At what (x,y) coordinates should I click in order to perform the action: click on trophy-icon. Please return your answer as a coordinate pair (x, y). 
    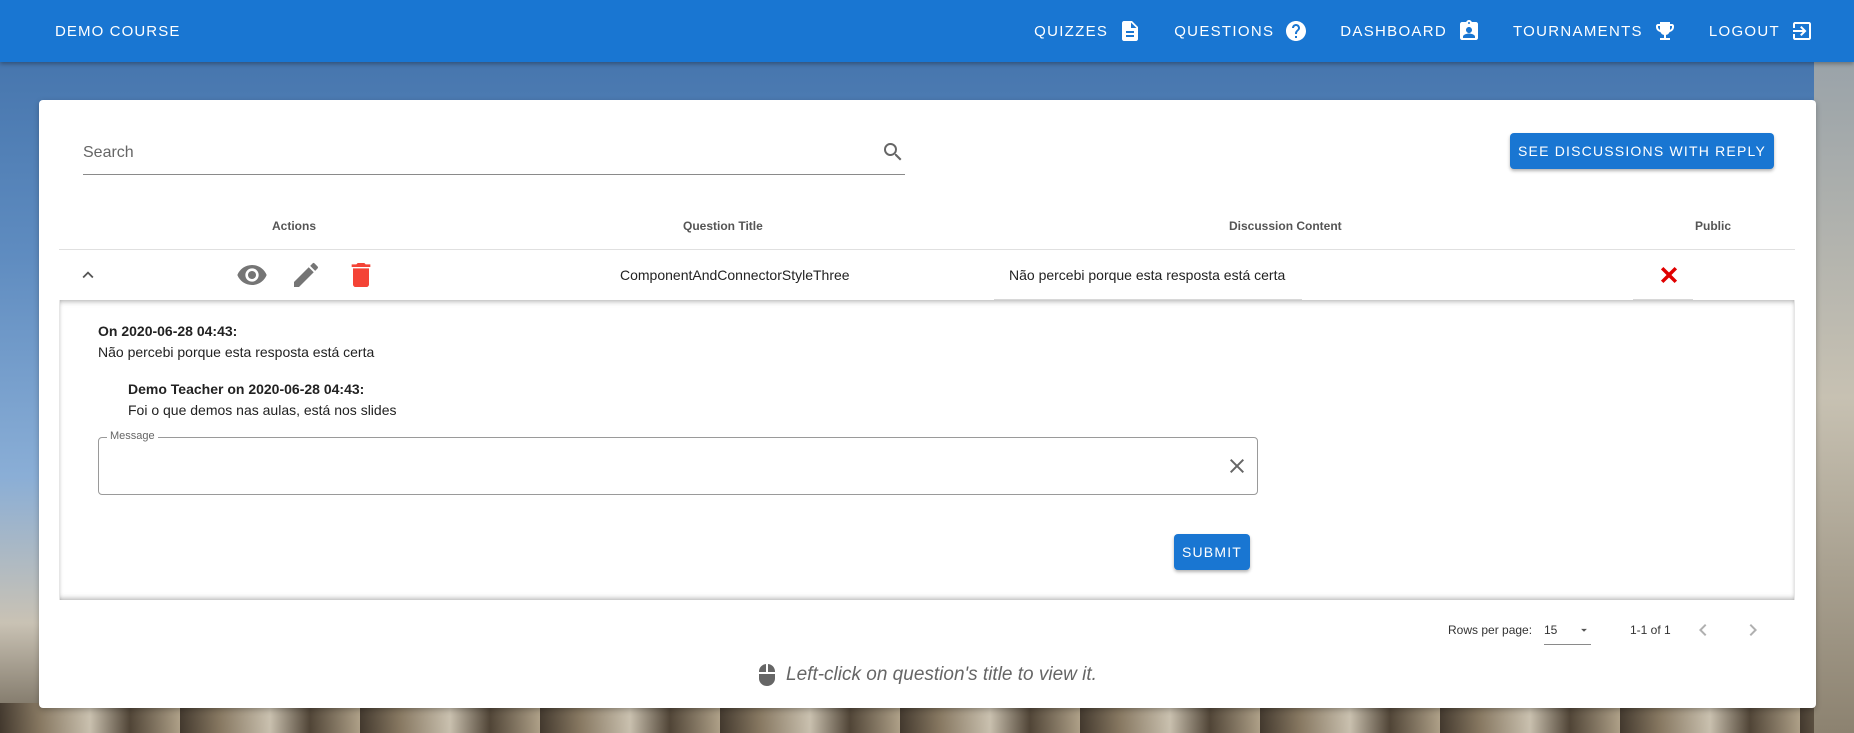
    Looking at the image, I should click on (1664, 31).